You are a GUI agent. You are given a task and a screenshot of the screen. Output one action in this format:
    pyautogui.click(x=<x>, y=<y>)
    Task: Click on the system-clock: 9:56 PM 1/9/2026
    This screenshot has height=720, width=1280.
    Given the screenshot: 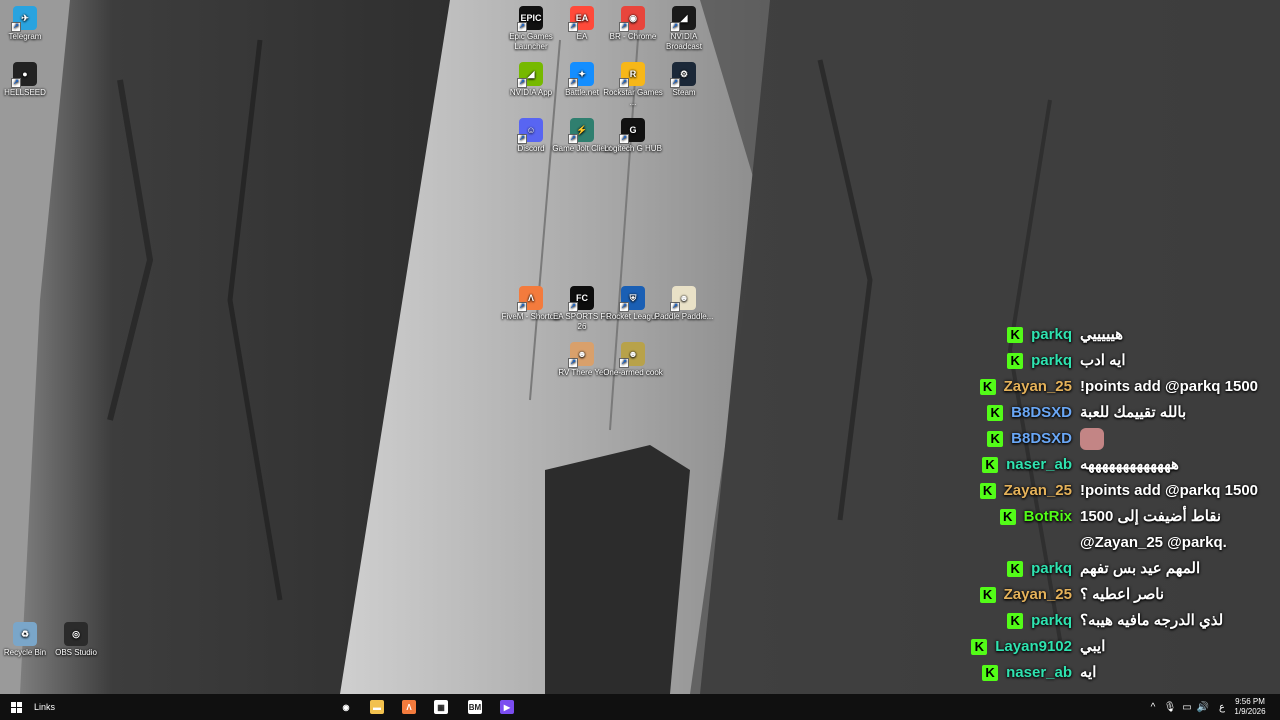 What is the action you would take?
    pyautogui.click(x=1250, y=707)
    